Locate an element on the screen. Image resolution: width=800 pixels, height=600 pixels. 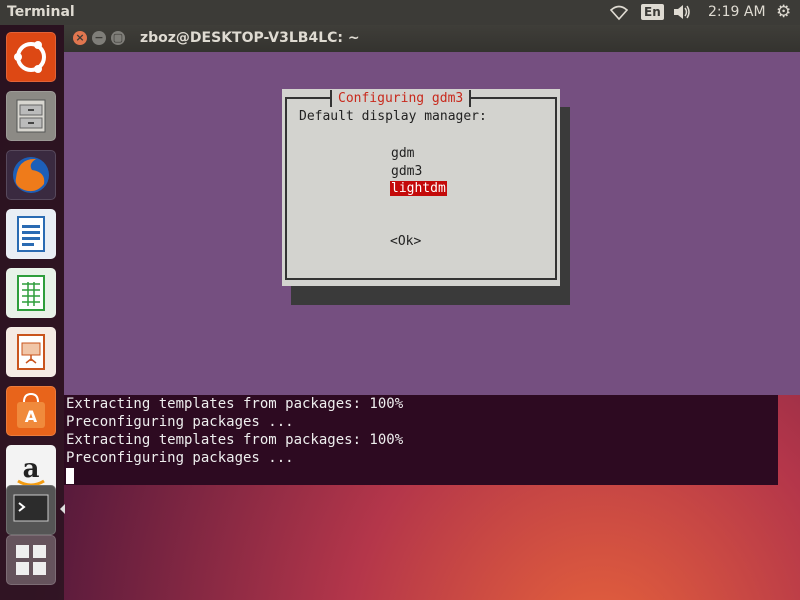
top-panel: Terminal En 2:19 AM ⚙ is located at coordinates (400, 12).